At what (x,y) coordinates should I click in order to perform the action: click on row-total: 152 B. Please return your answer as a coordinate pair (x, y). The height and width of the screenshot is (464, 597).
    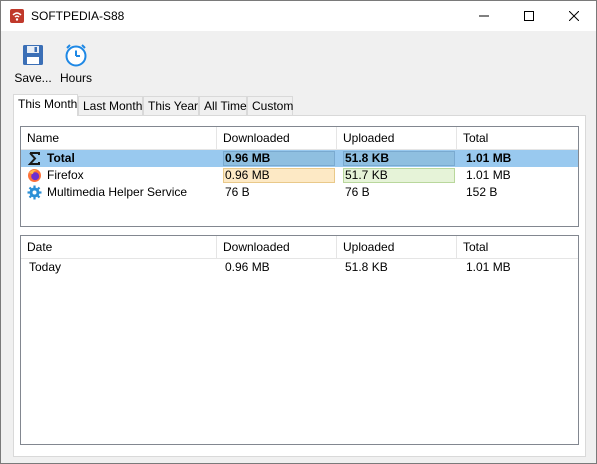
    Looking at the image, I should click on (482, 192).